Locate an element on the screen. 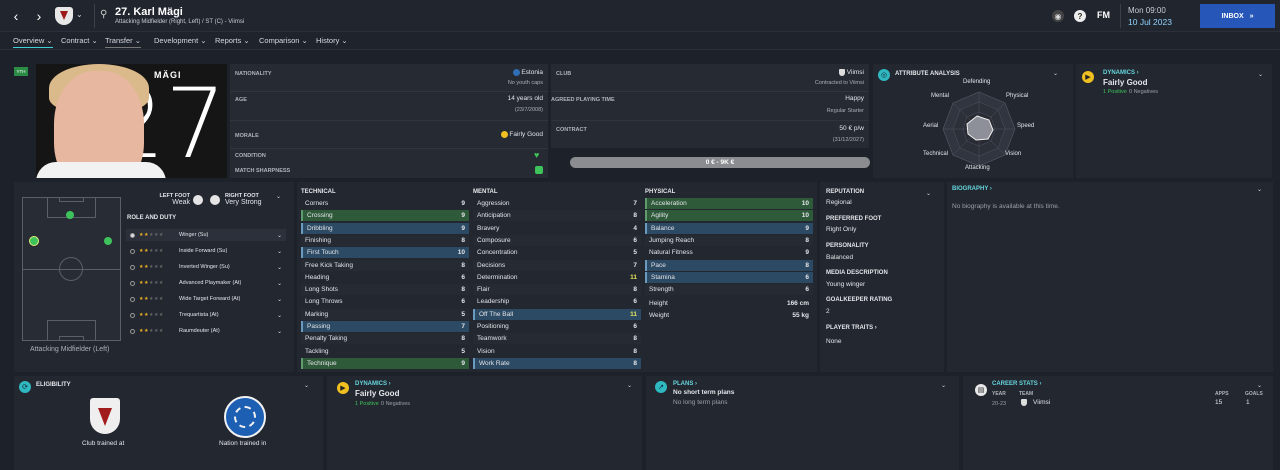 The height and width of the screenshot is (470, 1280). attribute-row: First Touch 10 is located at coordinates (385, 253).